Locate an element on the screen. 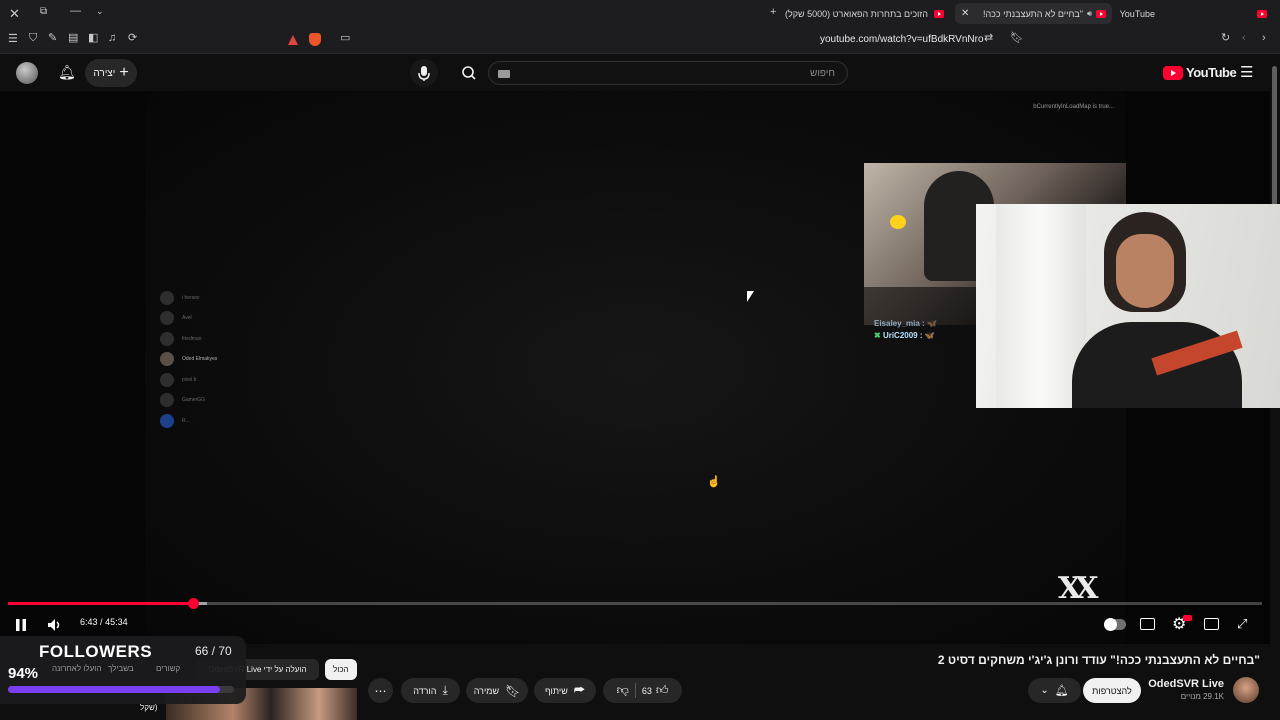 This screenshot has height=720, width=1280. close-tab-icon: ✕ is located at coordinates (965, 13).